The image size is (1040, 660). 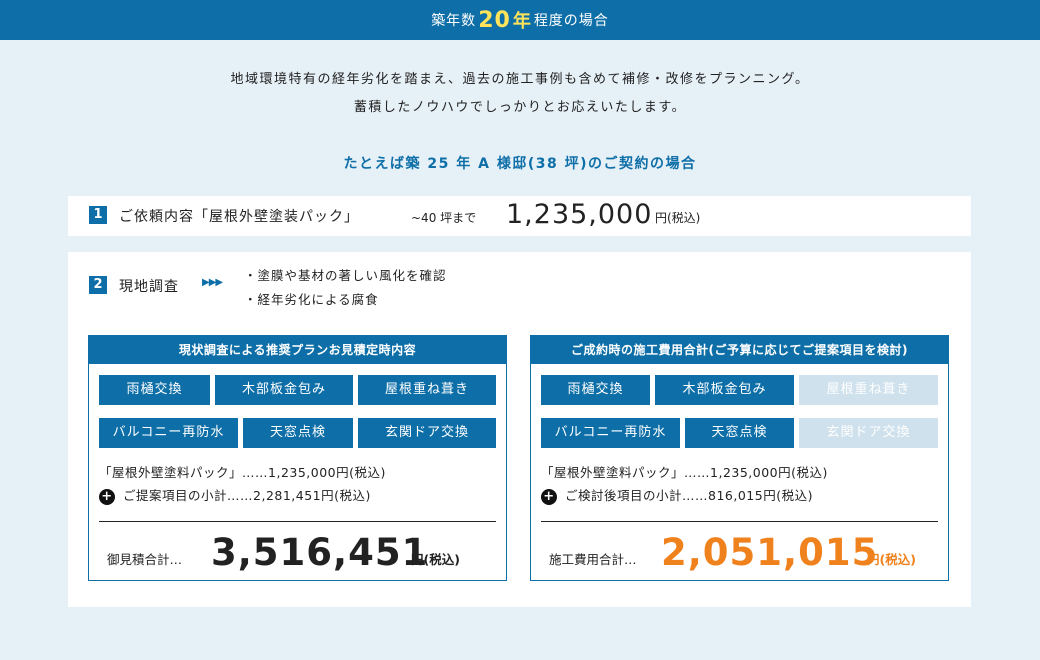 I want to click on estimate-total: 3,516,451, so click(x=320, y=552).